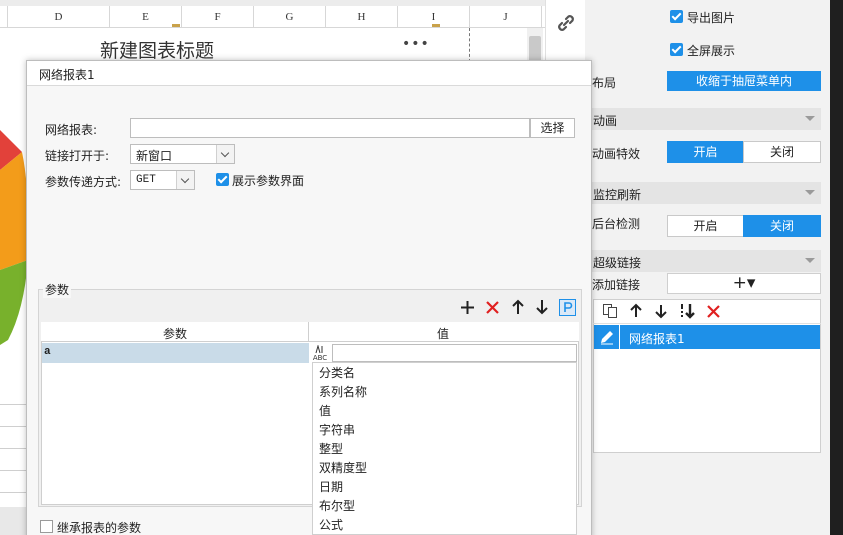 The image size is (843, 535). What do you see at coordinates (146, 180) in the screenshot?
I see `param-method-value: GET` at bounding box center [146, 180].